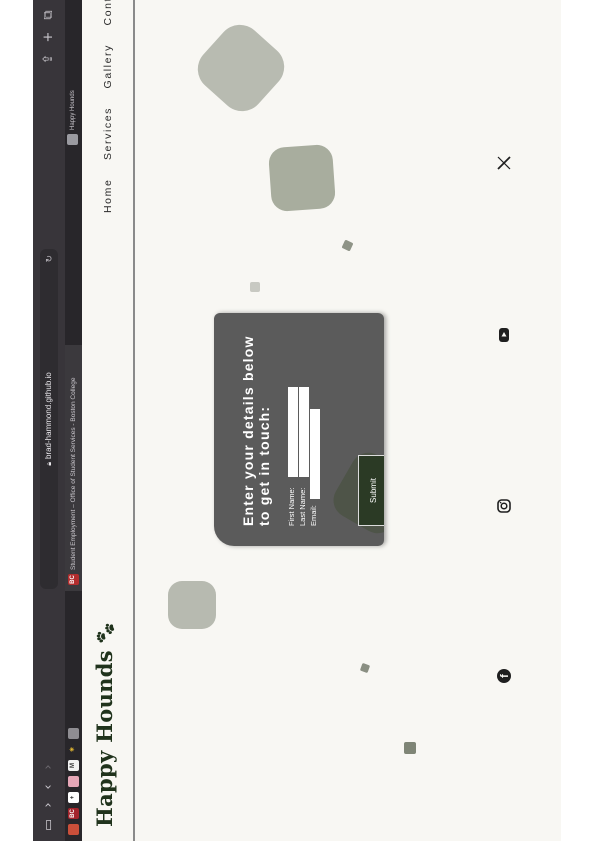  I want to click on bookmark-gray-favicon, so click(73, 733).